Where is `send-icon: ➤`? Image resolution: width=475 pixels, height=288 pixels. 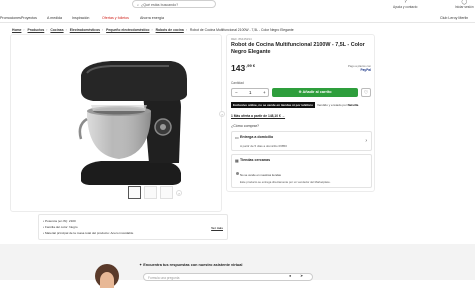
send-icon: ➤ is located at coordinates (301, 275).